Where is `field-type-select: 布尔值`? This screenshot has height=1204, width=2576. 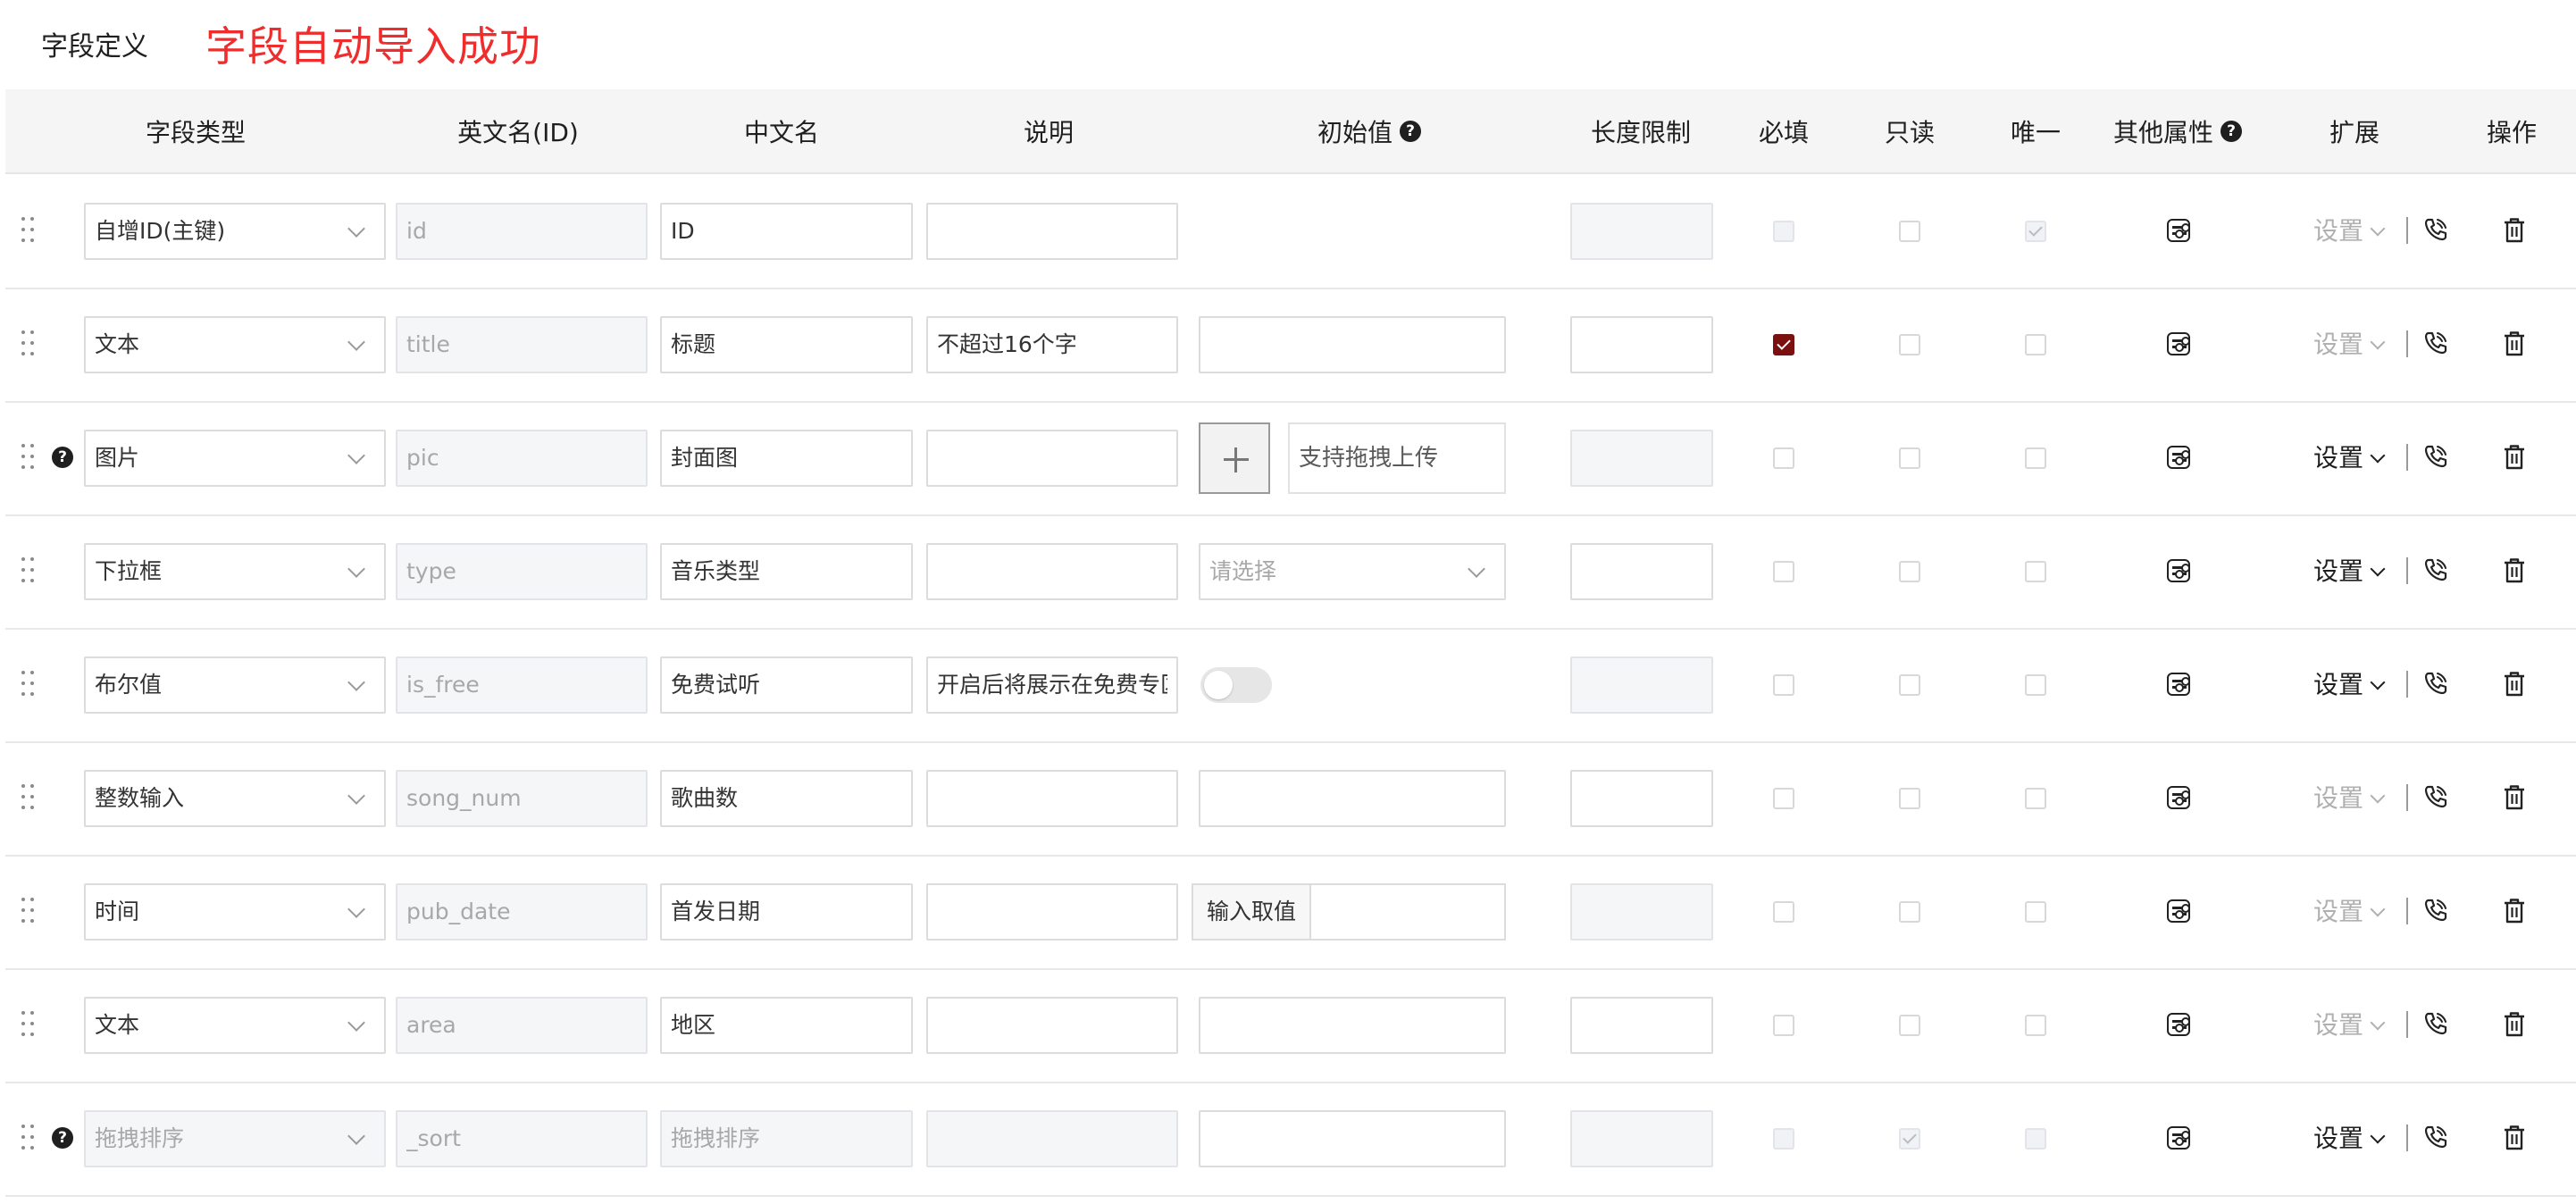 field-type-select: 布尔值 is located at coordinates (235, 685).